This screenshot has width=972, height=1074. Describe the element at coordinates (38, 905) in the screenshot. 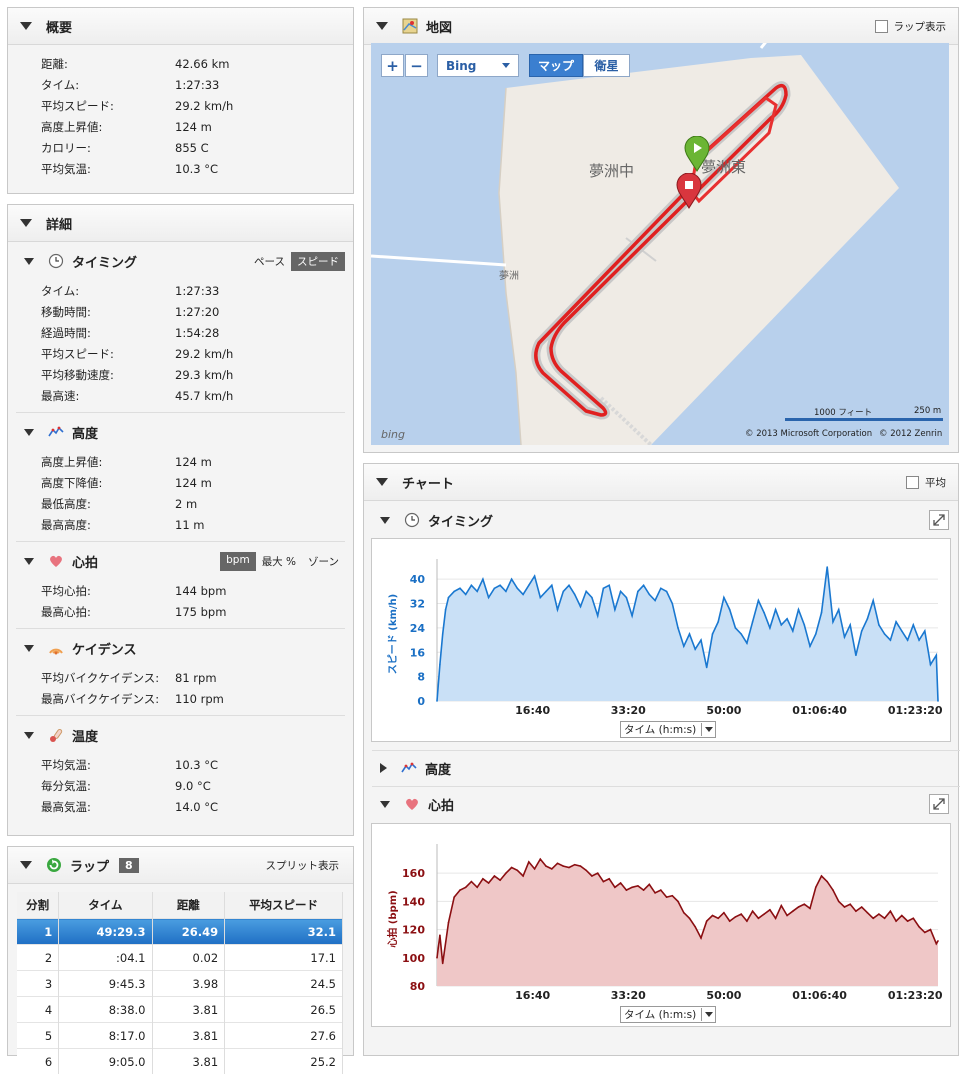

I see `laps-column-header: 分割` at that location.